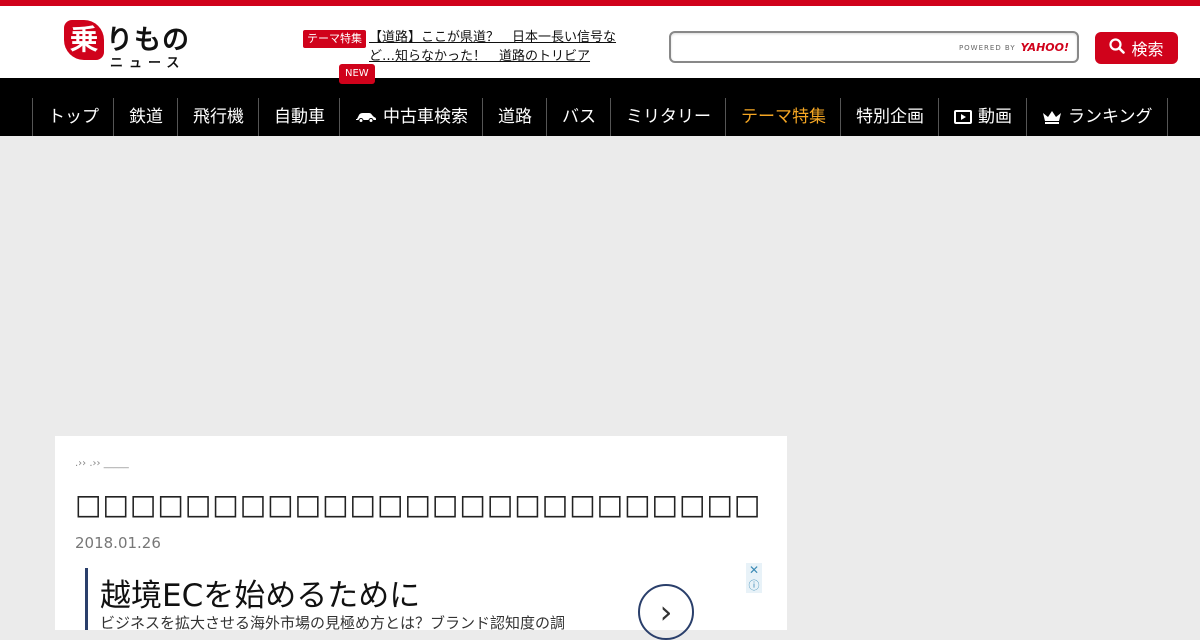  I want to click on article-date: 2018.01.26, so click(118, 543).